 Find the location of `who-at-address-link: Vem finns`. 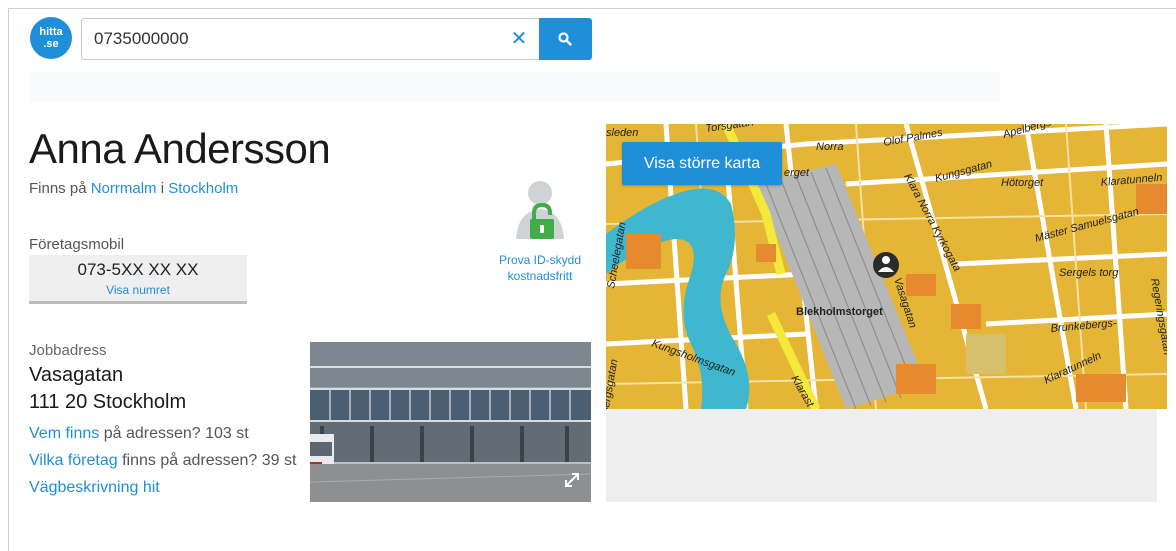

who-at-address-link: Vem finns is located at coordinates (64, 433).